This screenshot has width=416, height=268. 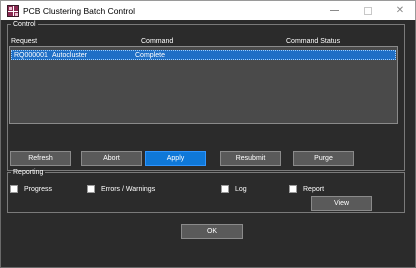 I want to click on ok-button: OK, so click(x=212, y=231).